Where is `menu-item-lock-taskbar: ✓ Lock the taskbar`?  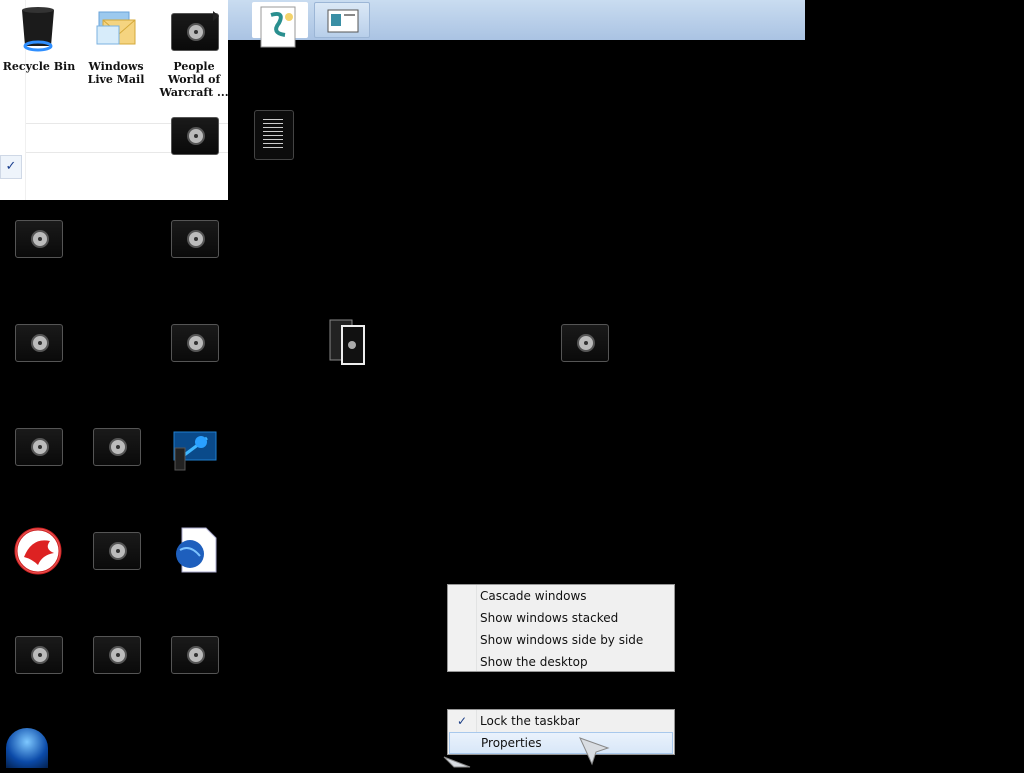 menu-item-lock-taskbar: ✓ Lock the taskbar is located at coordinates (561, 721).